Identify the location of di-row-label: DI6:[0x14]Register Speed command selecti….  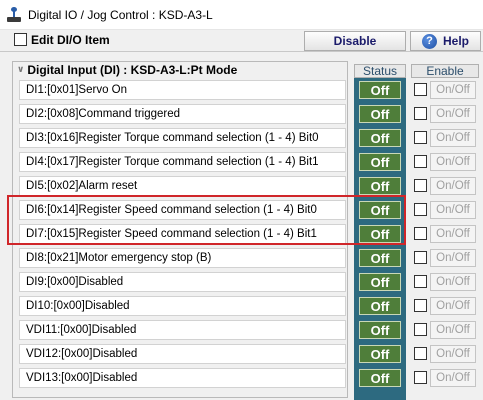
(182, 210).